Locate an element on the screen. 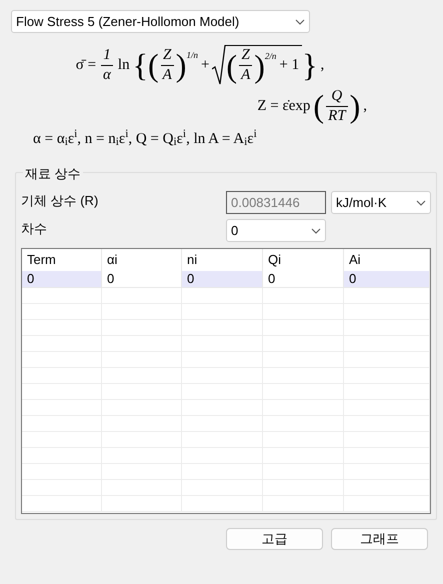 The width and height of the screenshot is (443, 584). equation-text: + 1 is located at coordinates (289, 66).